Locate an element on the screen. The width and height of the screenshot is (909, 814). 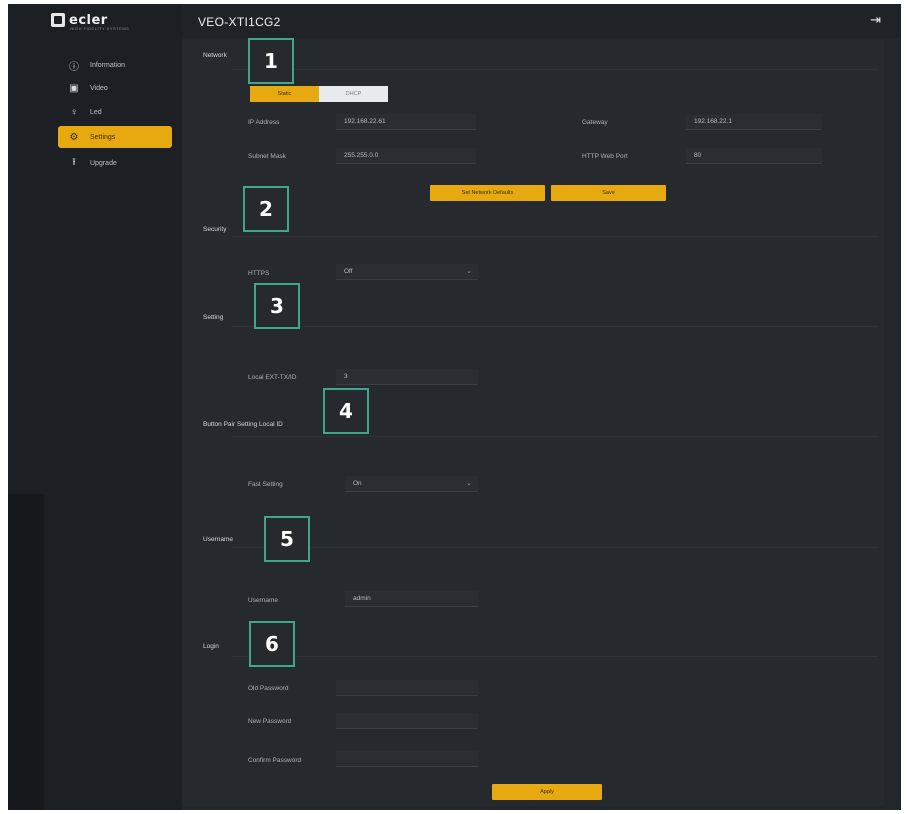
sidebar-item-label: Settings is located at coordinates (103, 137).